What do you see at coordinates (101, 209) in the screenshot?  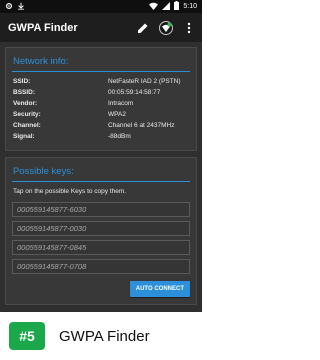 I see `key-field: 000559145877-6030` at bounding box center [101, 209].